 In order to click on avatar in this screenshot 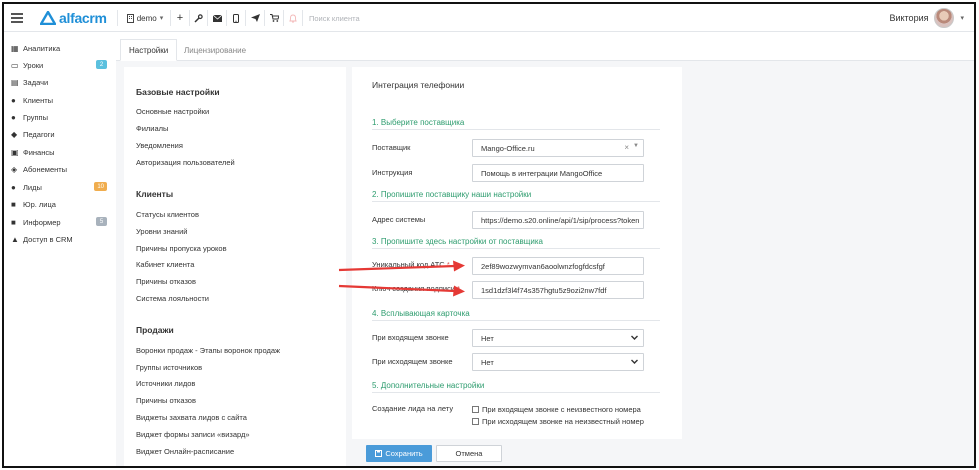, I will do `click(944, 18)`.